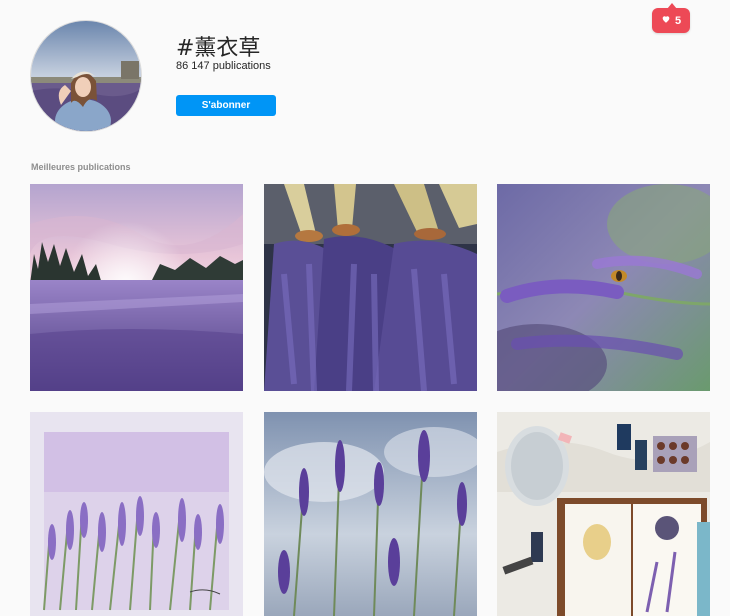 This screenshot has height=616, width=730. Describe the element at coordinates (666, 20) in the screenshot. I see `heart-icon` at that location.